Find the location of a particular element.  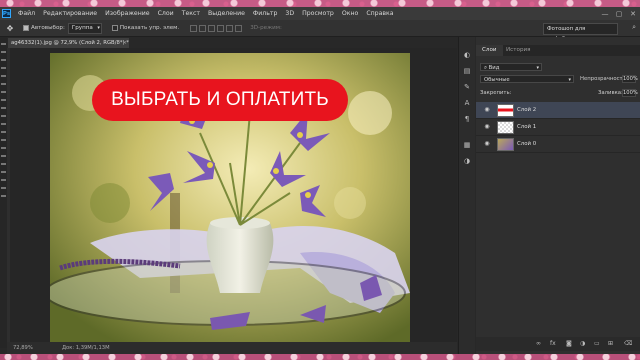

paragraph-icon: ¶ is located at coordinates (467, 119).